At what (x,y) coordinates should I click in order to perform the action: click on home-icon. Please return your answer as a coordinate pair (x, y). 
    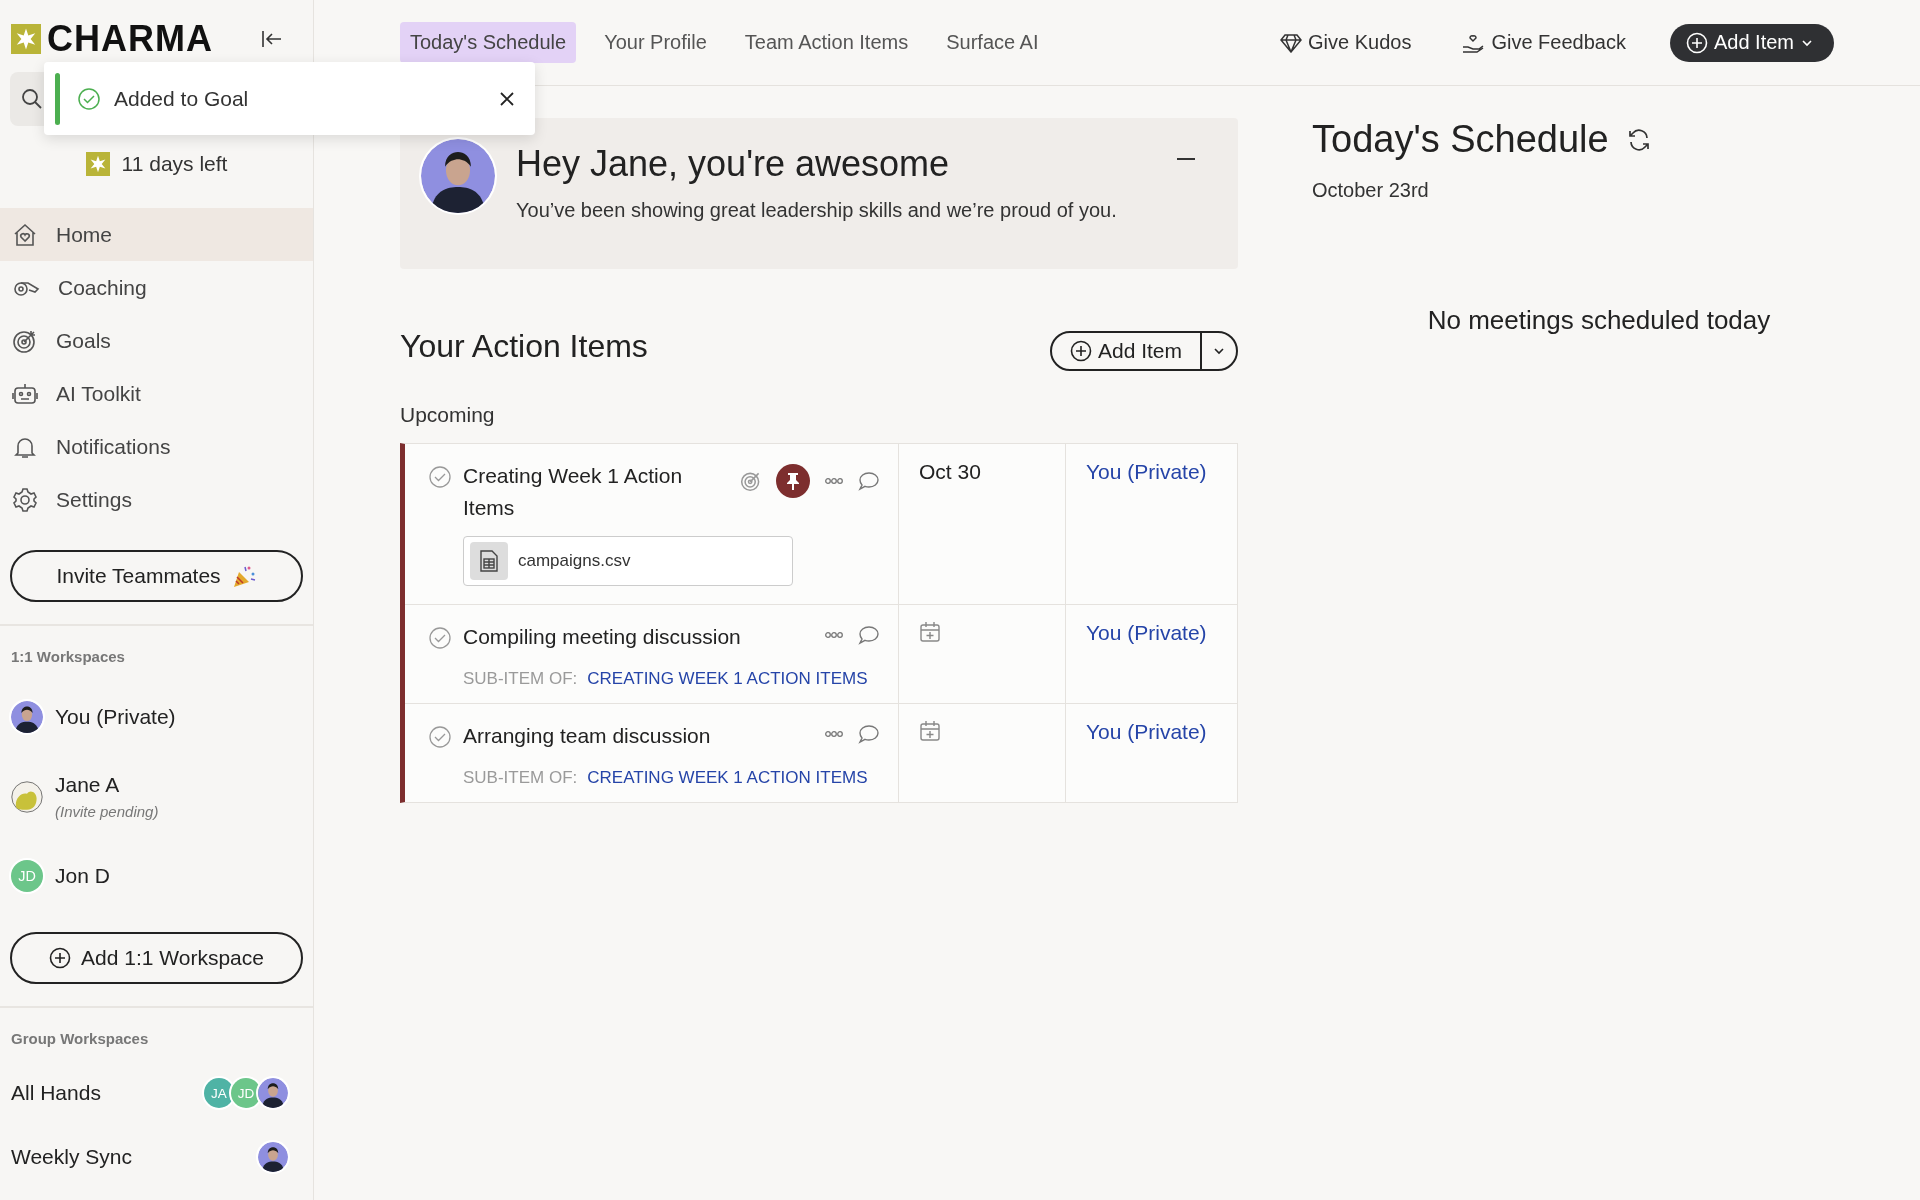
    Looking at the image, I should click on (25, 234).